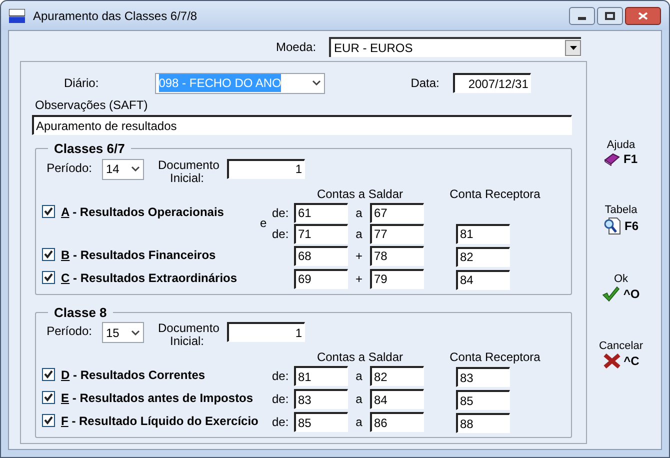 This screenshot has width=670, height=458. What do you see at coordinates (138, 255) in the screenshot?
I see `checkbox-label: B - Resultados Financeiros` at bounding box center [138, 255].